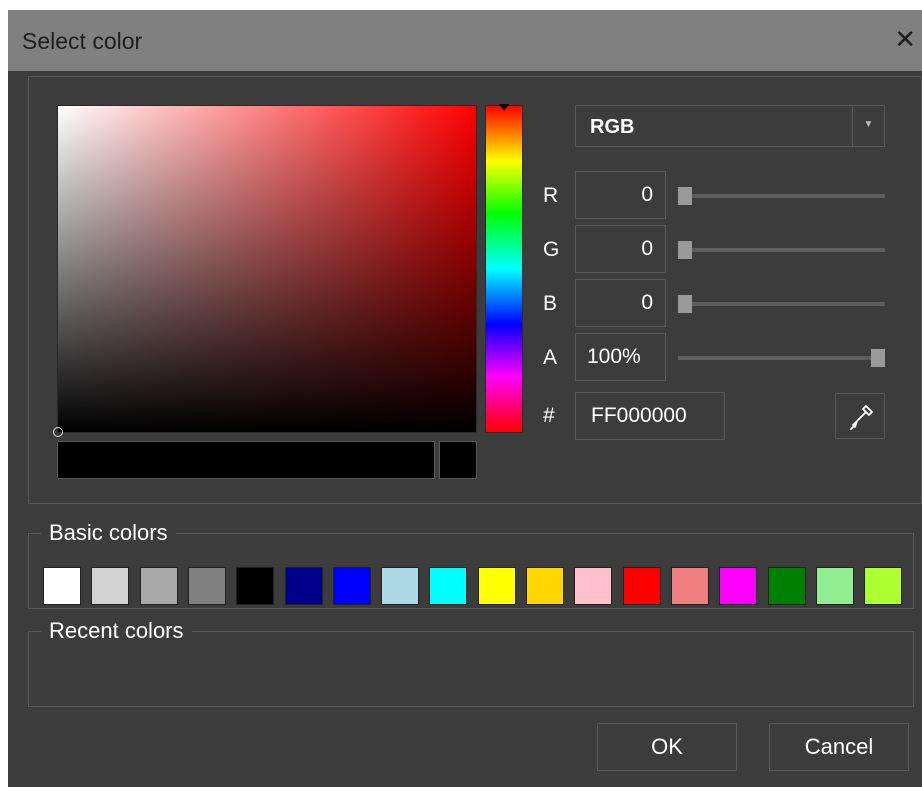 The height and width of the screenshot is (787, 922). I want to click on blue-label: B, so click(550, 303).